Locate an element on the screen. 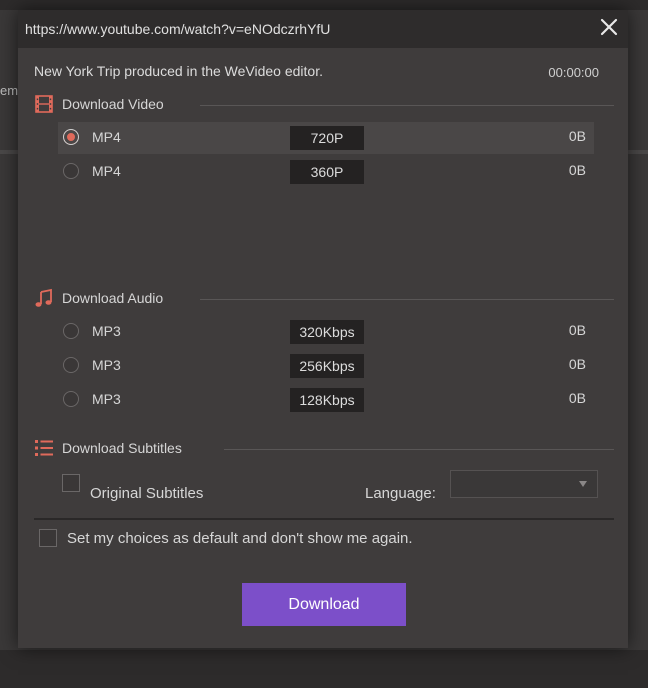  audio-section-divider is located at coordinates (407, 299).